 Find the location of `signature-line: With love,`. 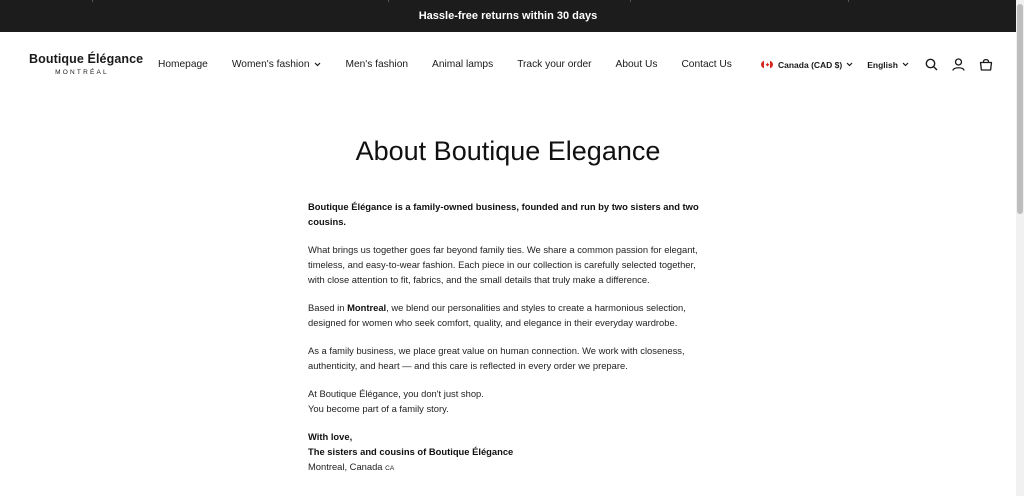

signature-line: With love, is located at coordinates (330, 436).